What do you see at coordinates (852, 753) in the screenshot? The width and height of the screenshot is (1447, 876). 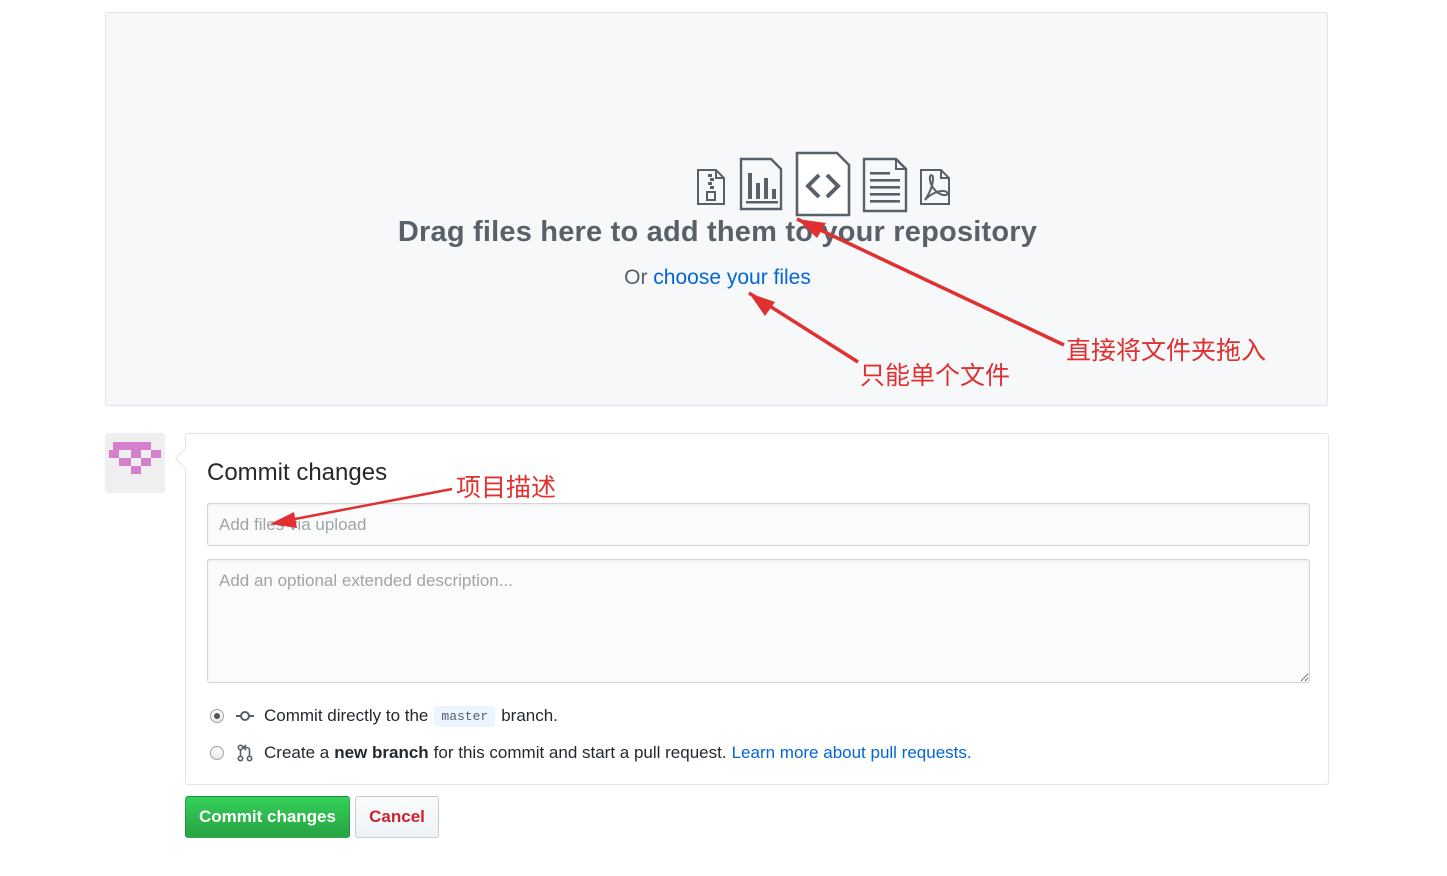 I see `learn-more-pull-requests-link: Learn more about pull requests.` at bounding box center [852, 753].